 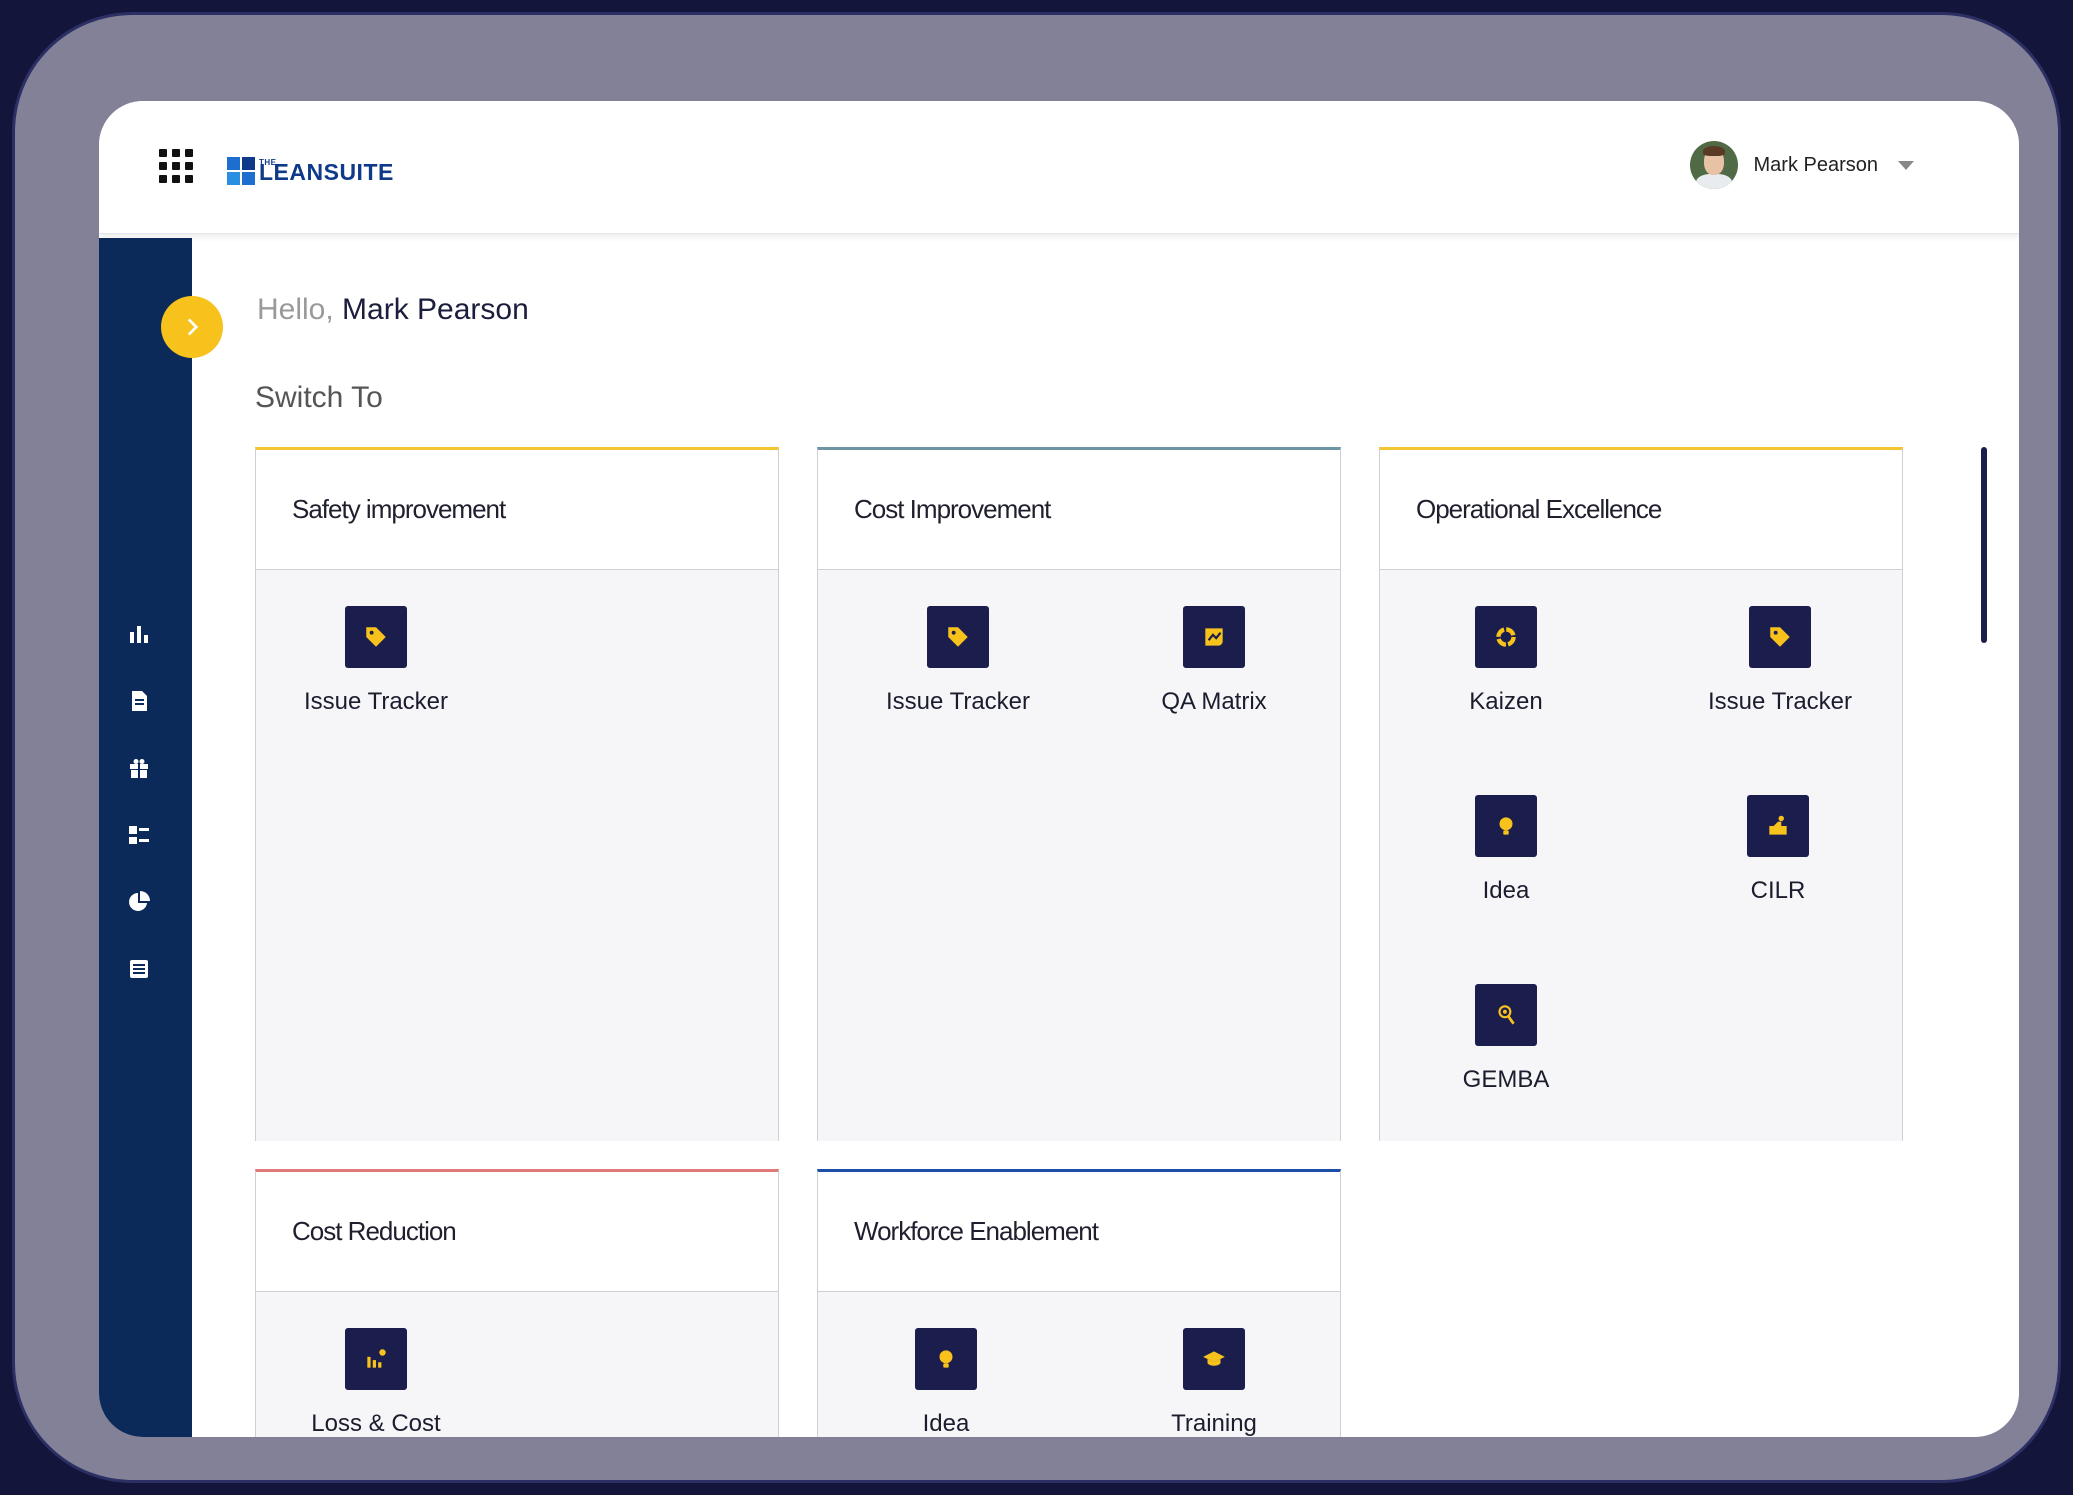 What do you see at coordinates (517, 794) in the screenshot?
I see `card-safety-improvement: Safety improvement Issue Tracker` at bounding box center [517, 794].